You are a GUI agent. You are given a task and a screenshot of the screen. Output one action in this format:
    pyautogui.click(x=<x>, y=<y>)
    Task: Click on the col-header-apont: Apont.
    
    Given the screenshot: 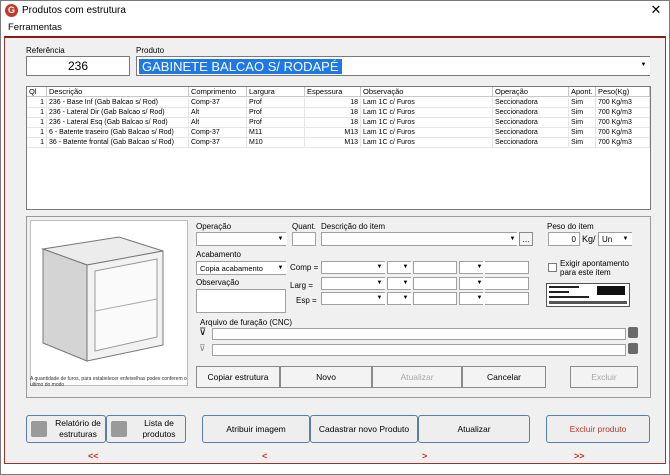 What is the action you would take?
    pyautogui.click(x=582, y=92)
    